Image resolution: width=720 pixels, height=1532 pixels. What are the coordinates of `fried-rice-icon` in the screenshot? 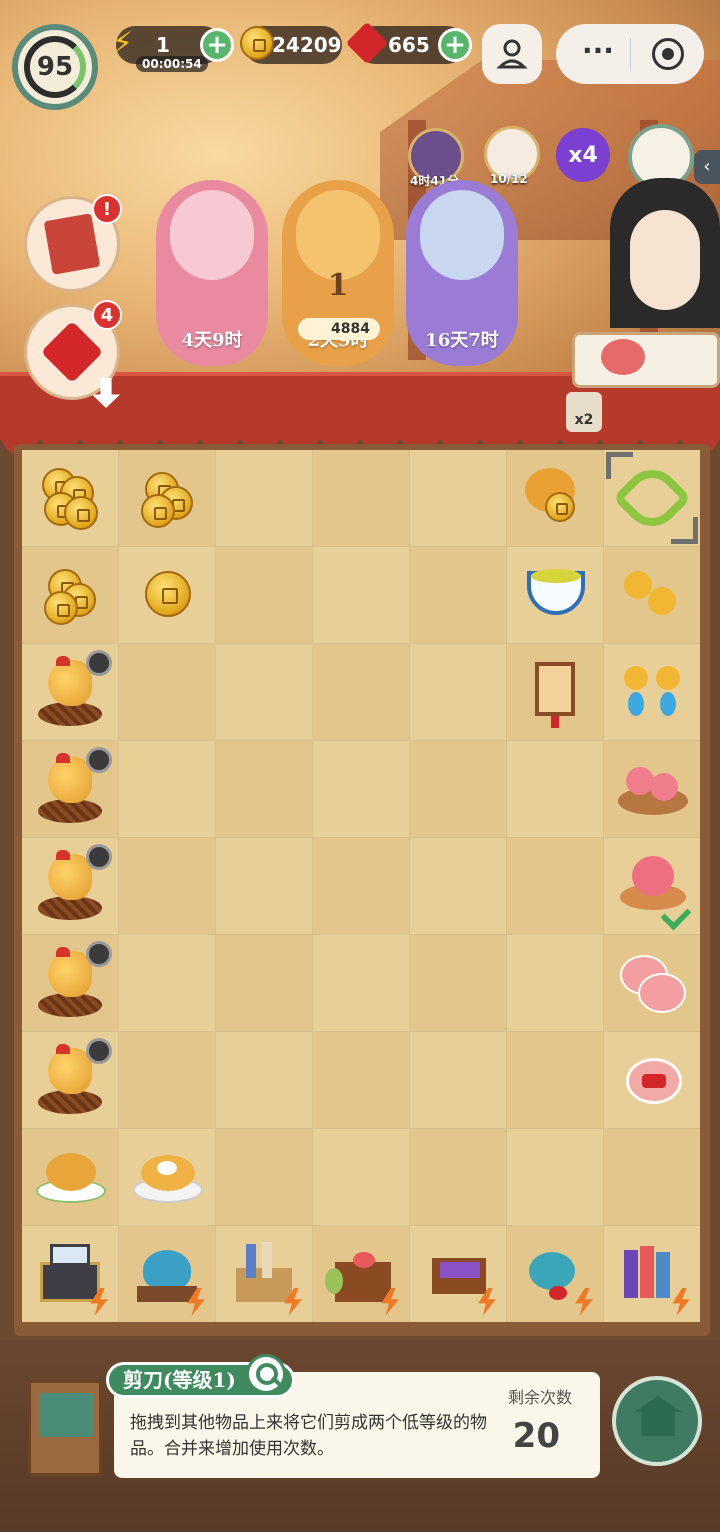 It's located at (167, 1177).